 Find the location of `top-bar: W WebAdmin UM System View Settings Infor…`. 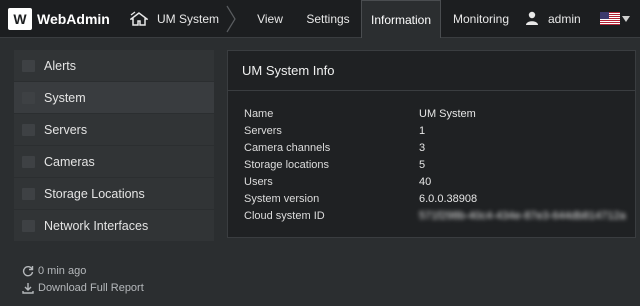

top-bar: W WebAdmin UM System View Settings Infor… is located at coordinates (320, 19).